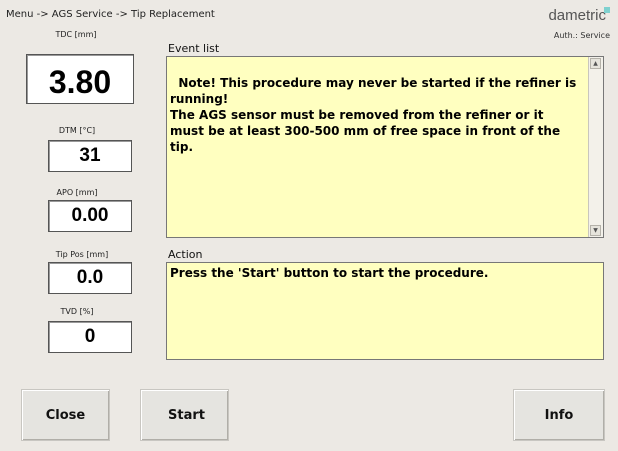 The height and width of the screenshot is (451, 618). I want to click on event-list-scrollbar: ▲ ▼, so click(595, 147).